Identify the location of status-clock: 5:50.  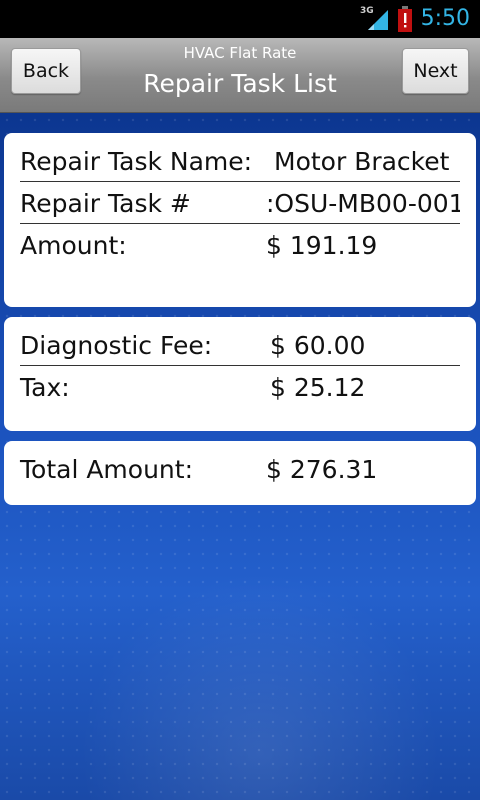
(445, 18).